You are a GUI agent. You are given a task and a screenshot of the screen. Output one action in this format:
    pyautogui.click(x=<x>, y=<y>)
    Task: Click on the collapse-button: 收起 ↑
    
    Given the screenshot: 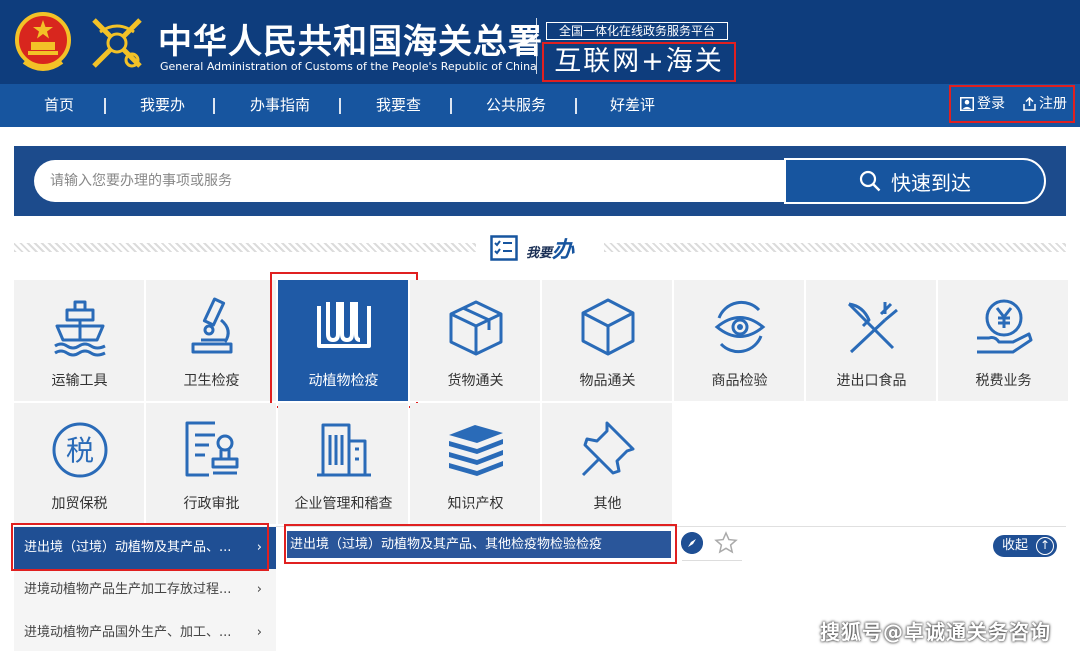 What is the action you would take?
    pyautogui.click(x=1025, y=546)
    